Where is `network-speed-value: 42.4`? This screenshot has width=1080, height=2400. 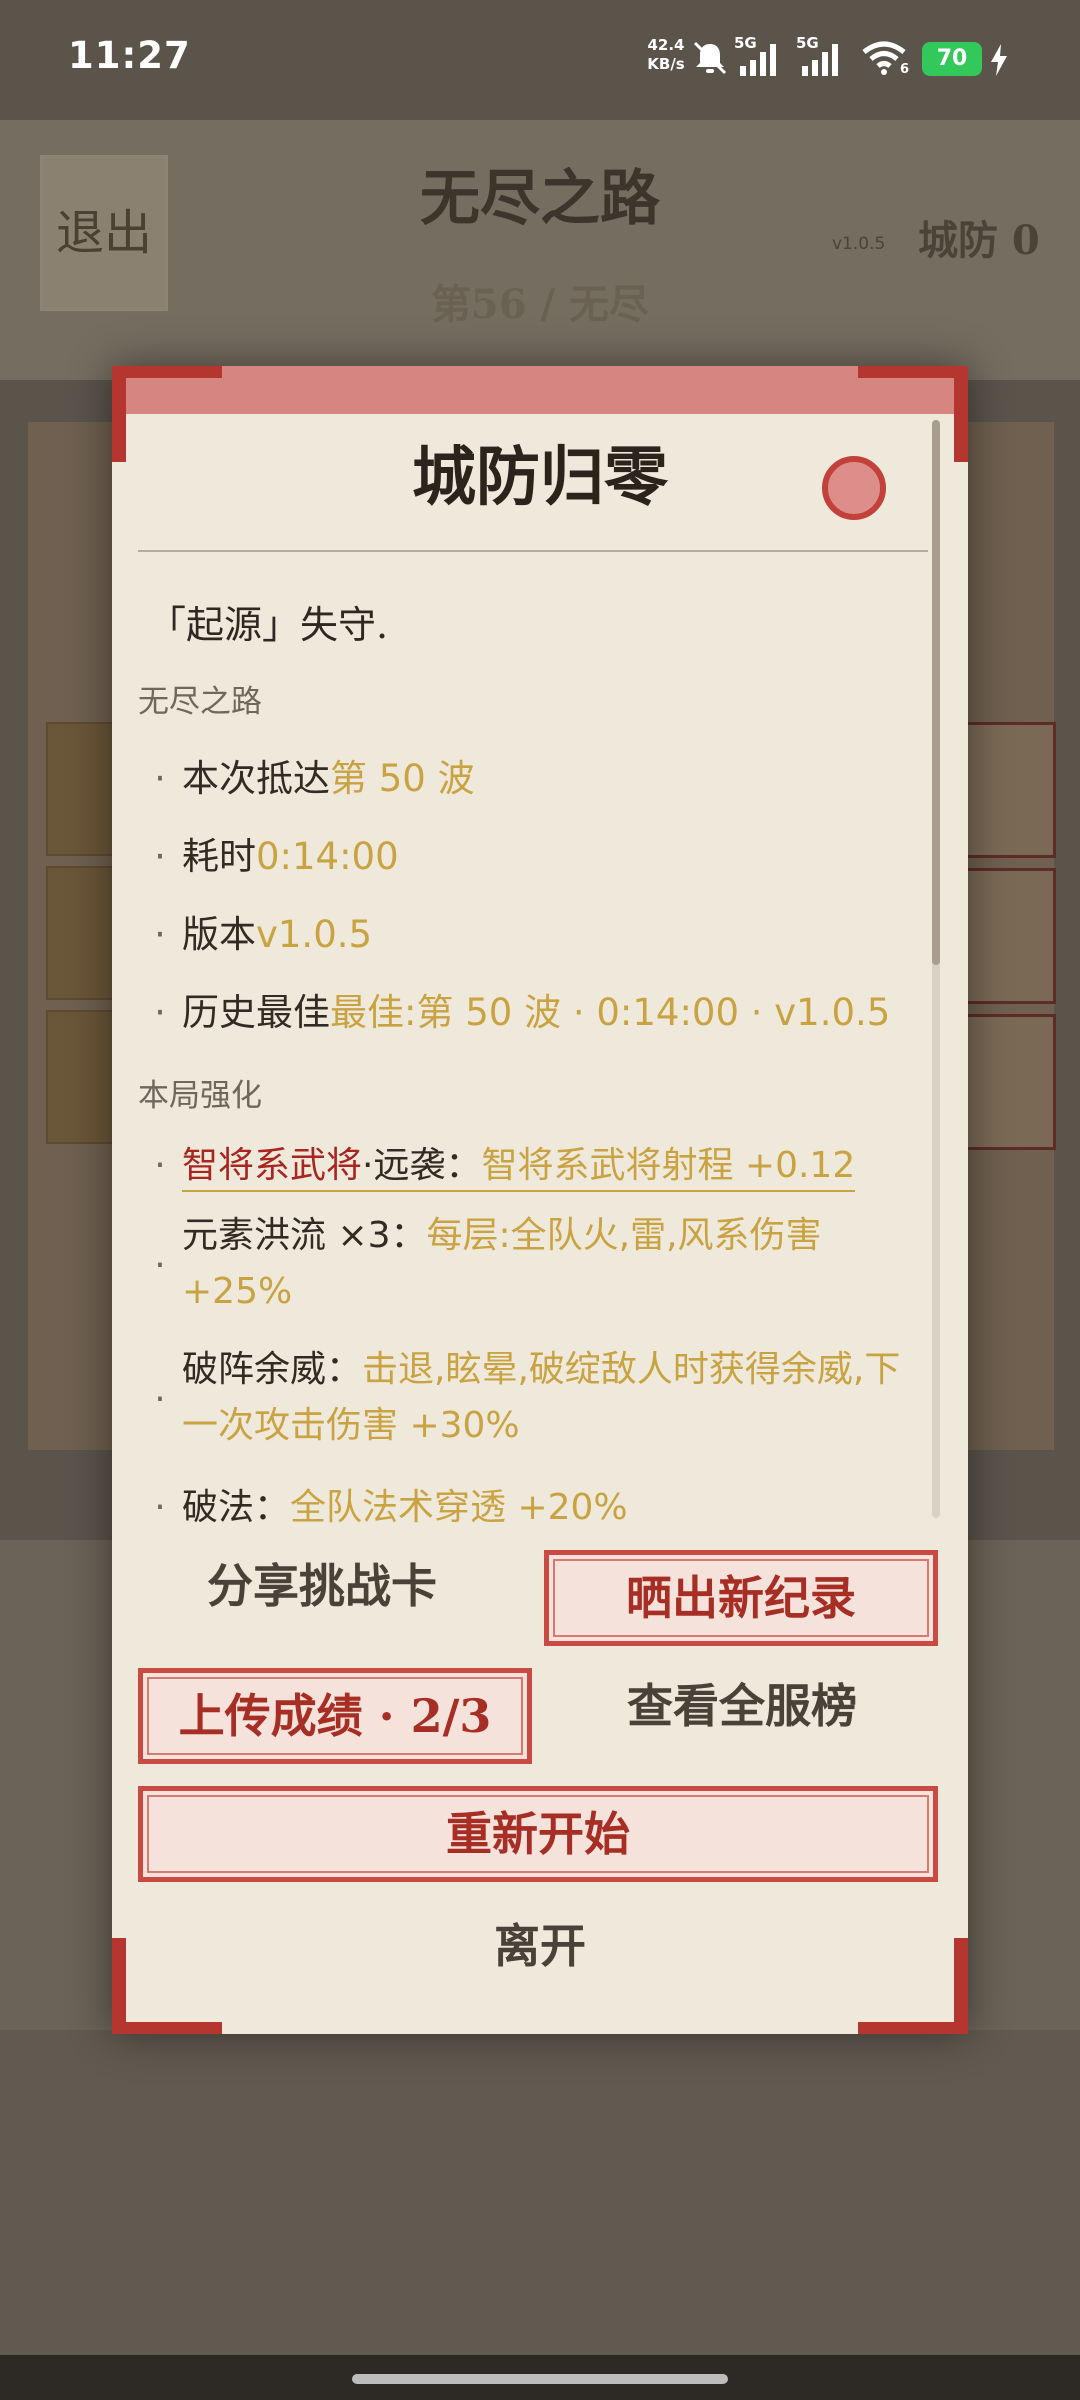 network-speed-value: 42.4 is located at coordinates (666, 45).